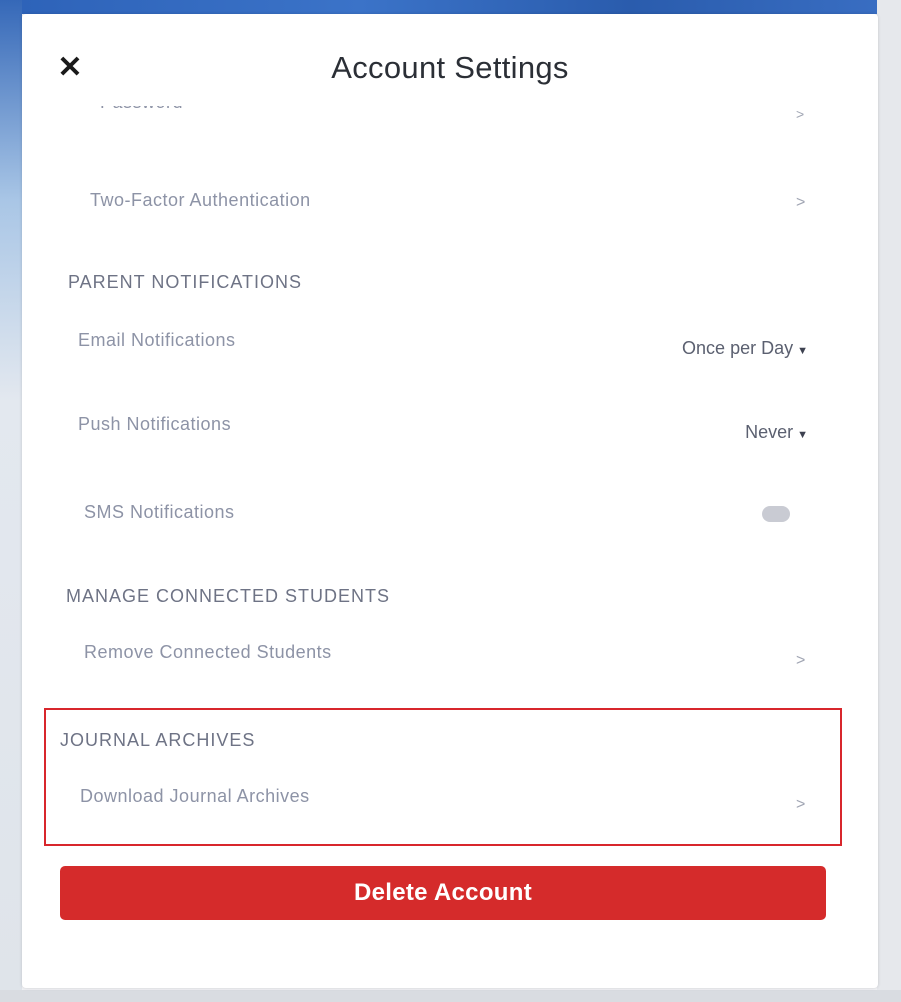 The height and width of the screenshot is (1002, 901). What do you see at coordinates (228, 596) in the screenshot?
I see `manage-connected-students-header: MANAGE CONNECTED STUDENTS` at bounding box center [228, 596].